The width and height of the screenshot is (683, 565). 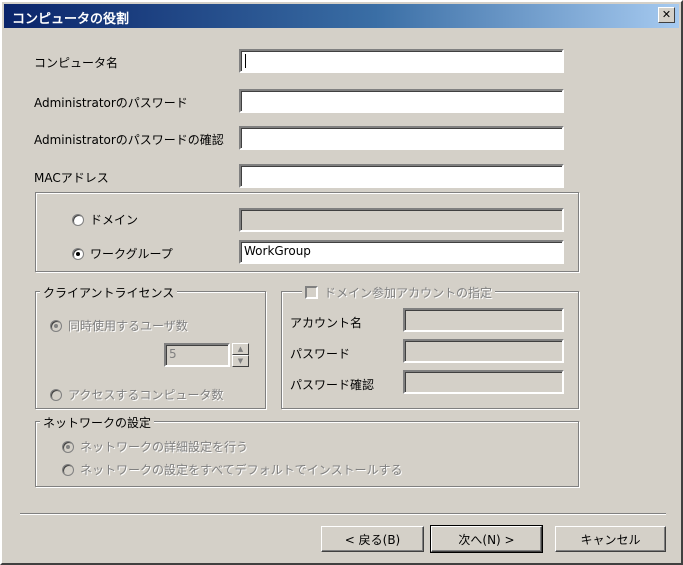 I want to click on client-license-legend: クライアントライセンス, so click(x=109, y=292).